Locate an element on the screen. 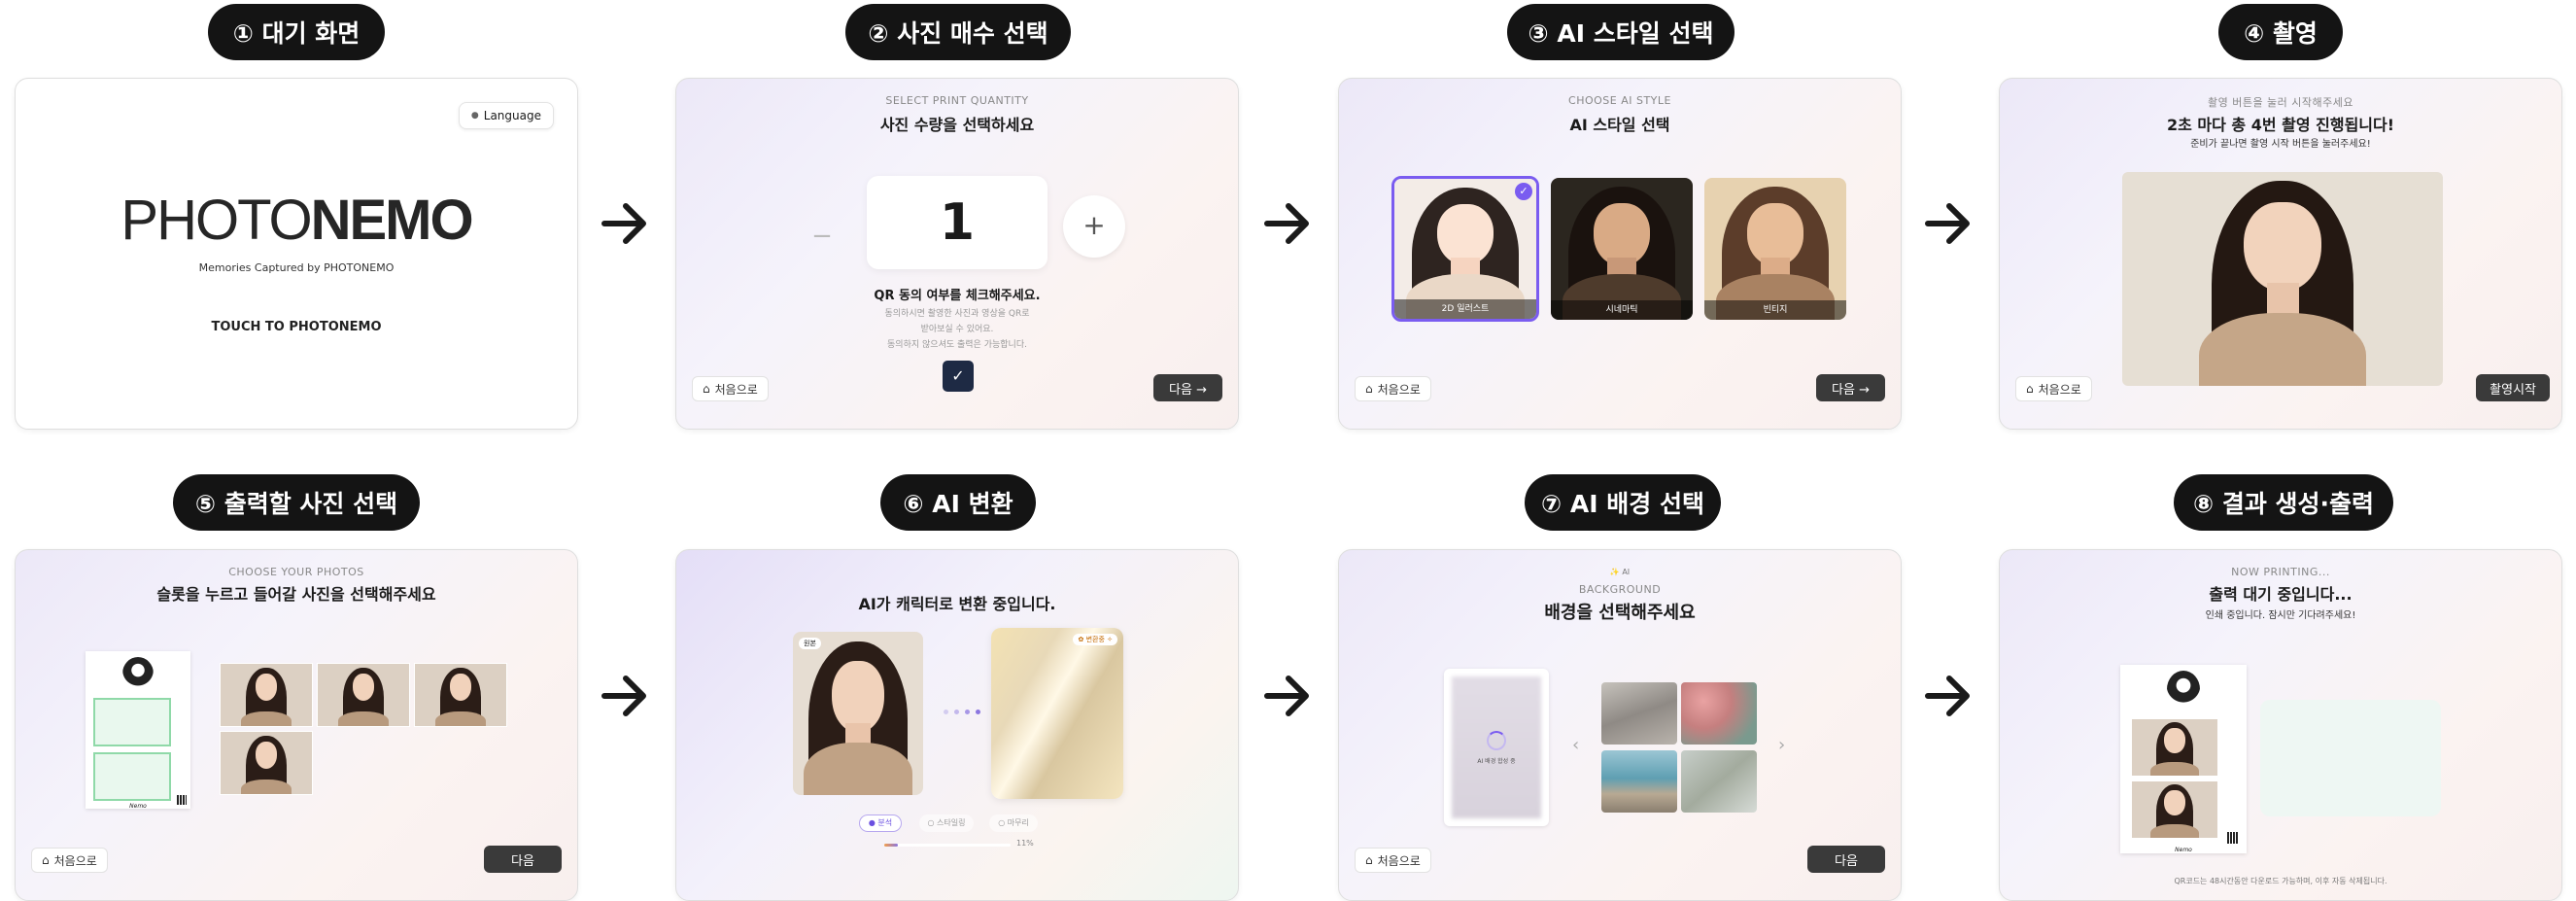  camera-preview is located at coordinates (2282, 279).